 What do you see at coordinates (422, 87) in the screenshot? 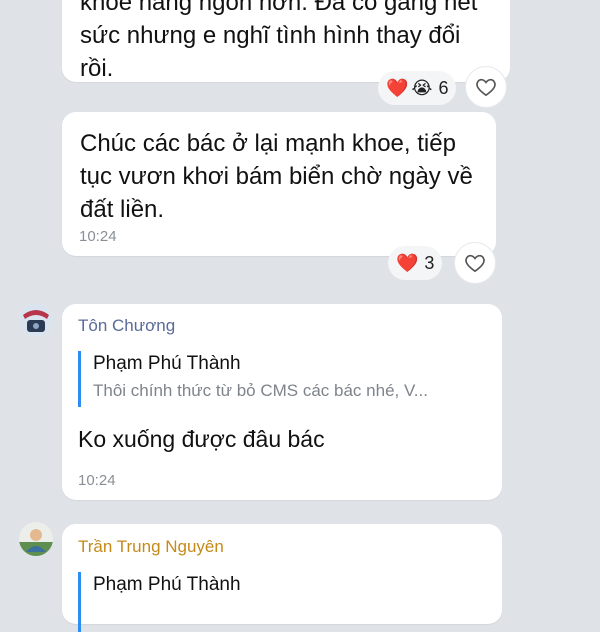
I see `crying-emoji-icon: 😭` at bounding box center [422, 87].